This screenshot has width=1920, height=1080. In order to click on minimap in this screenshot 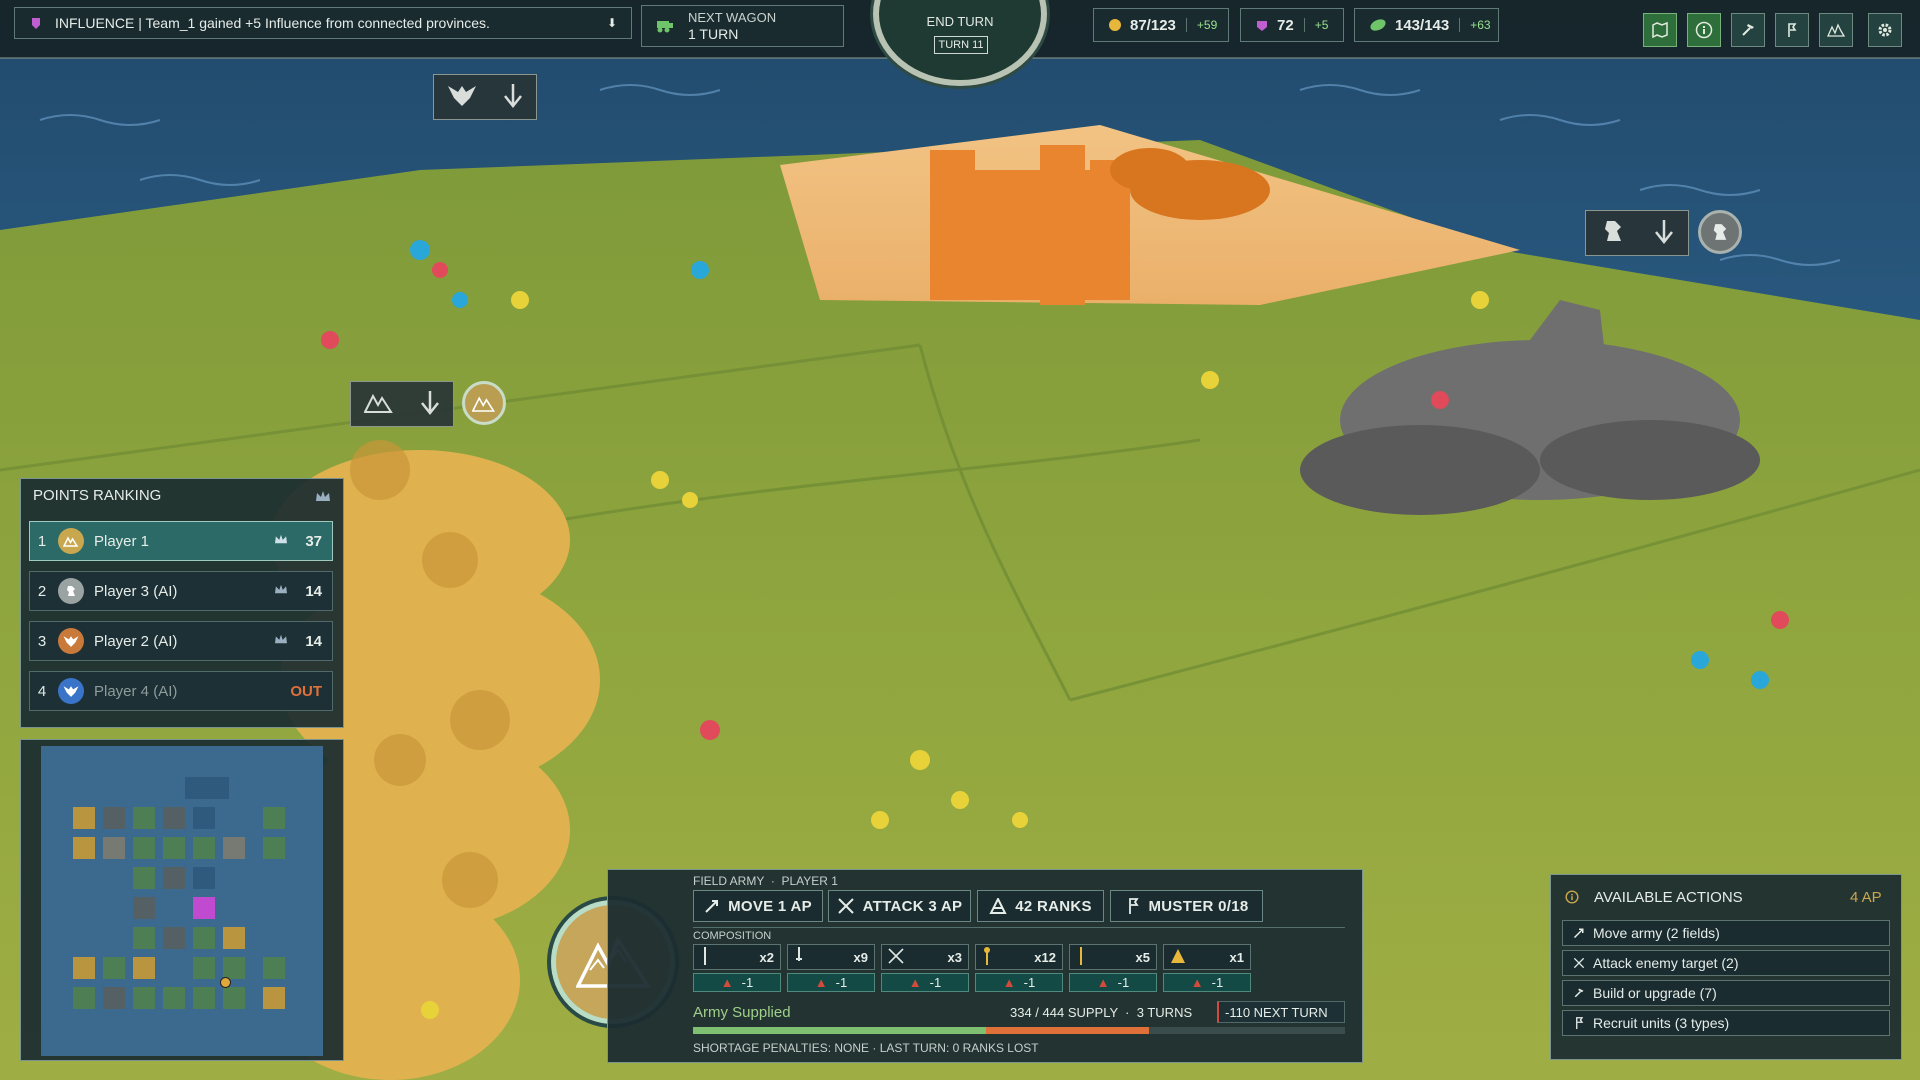, I will do `click(182, 900)`.